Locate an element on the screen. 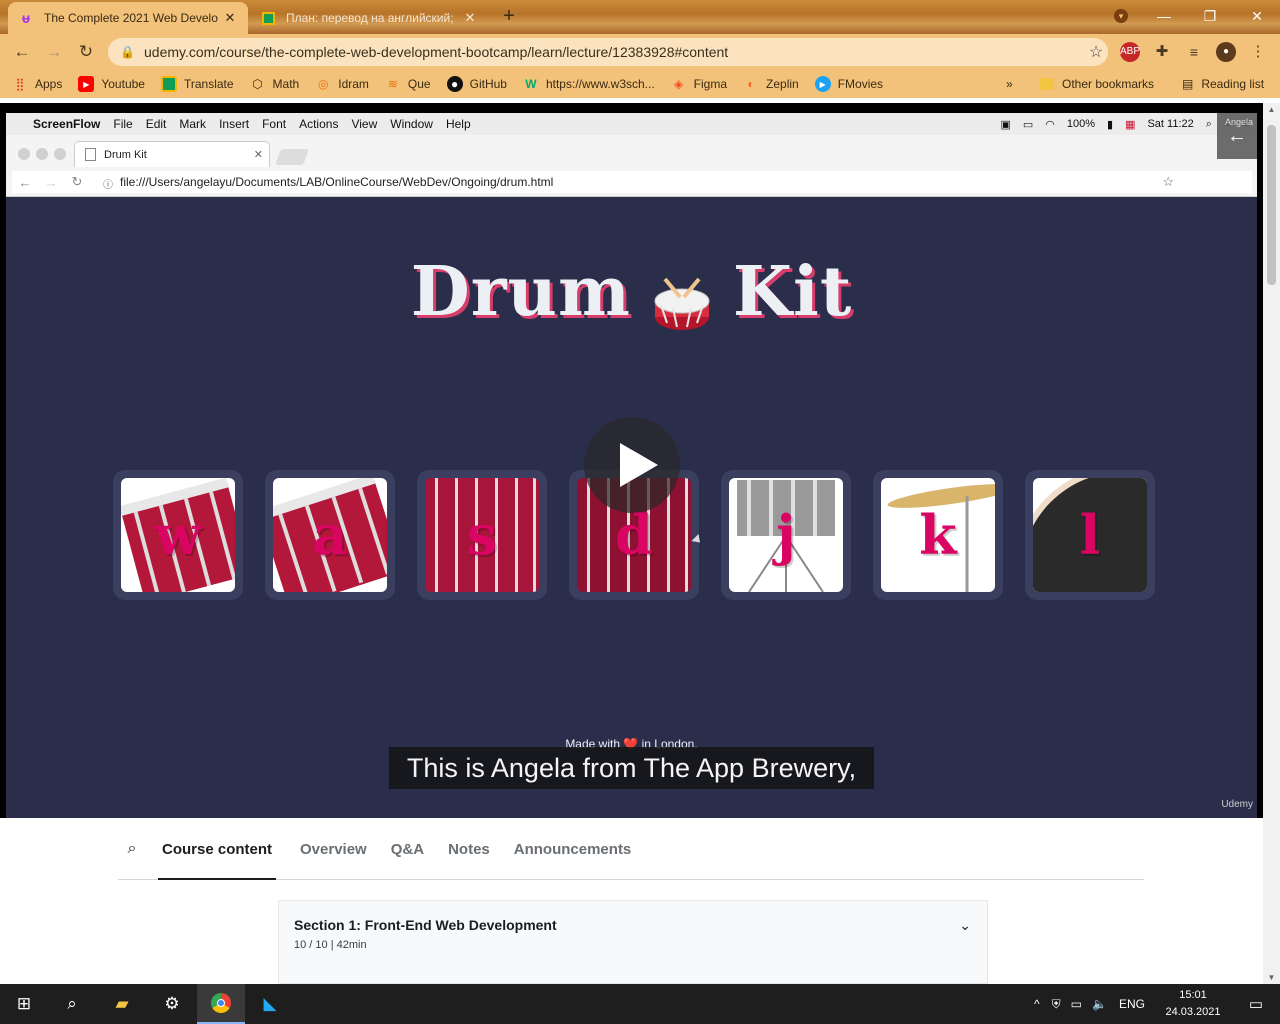 This screenshot has height=1024, width=1280. close-window-button: ✕ is located at coordinates (1257, 16).